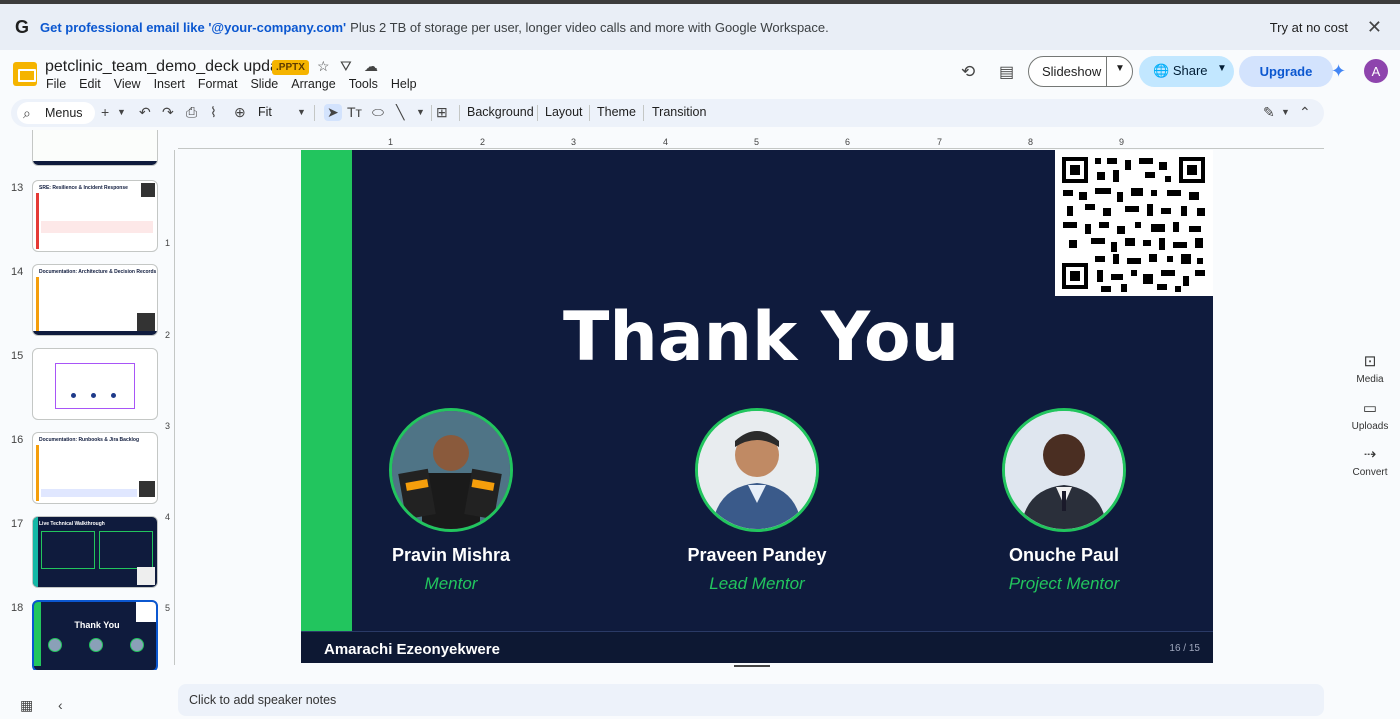 Image resolution: width=1400 pixels, height=719 pixels. What do you see at coordinates (1370, 408) in the screenshot?
I see `folder-icon: ▭` at bounding box center [1370, 408].